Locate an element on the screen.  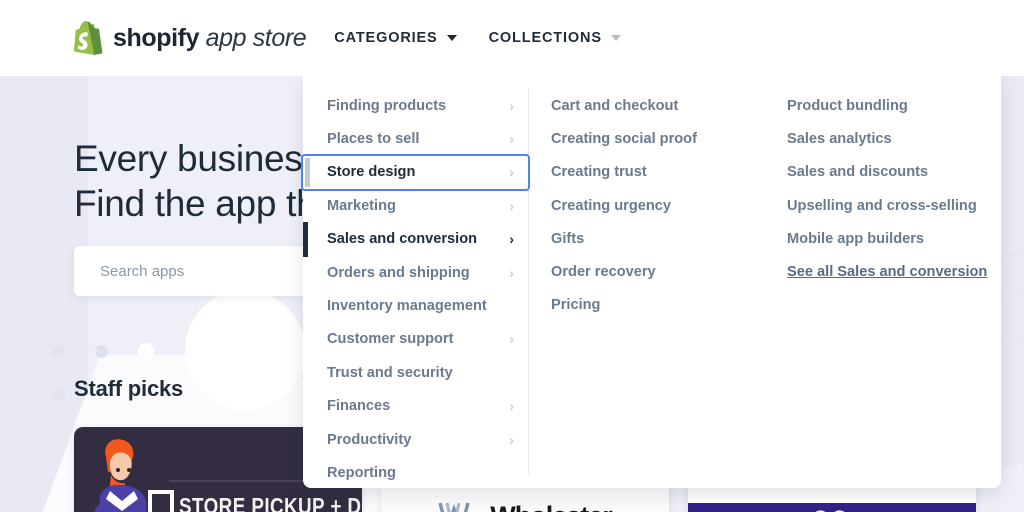
subcategory-item-product-bundling: Product bundling is located at coordinates (887, 105).